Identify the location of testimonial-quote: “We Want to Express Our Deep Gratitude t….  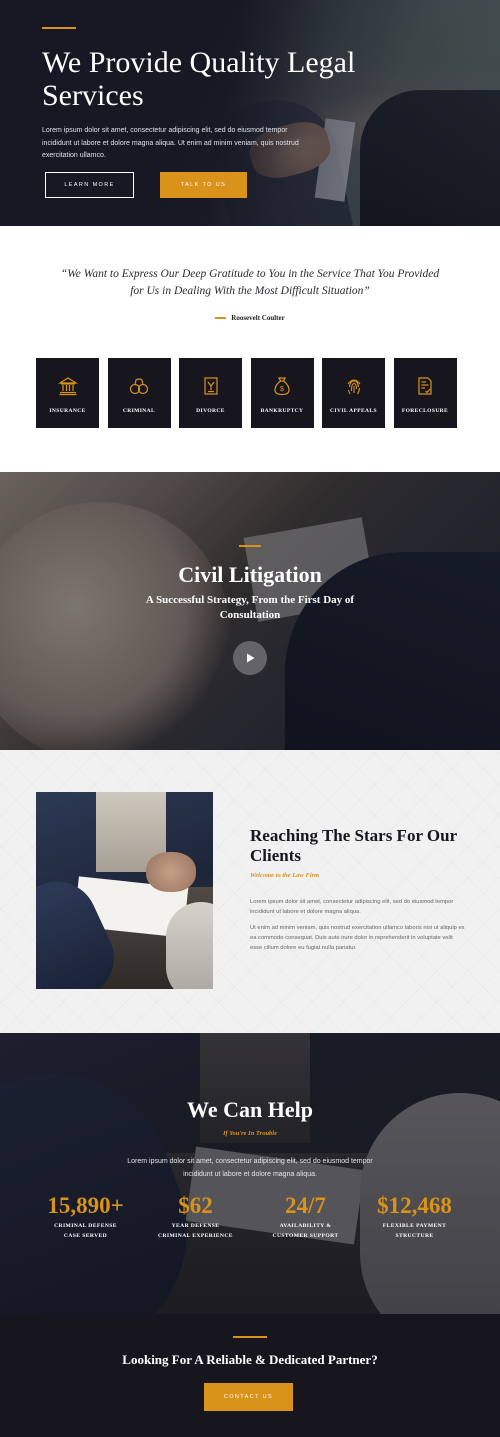
(250, 282).